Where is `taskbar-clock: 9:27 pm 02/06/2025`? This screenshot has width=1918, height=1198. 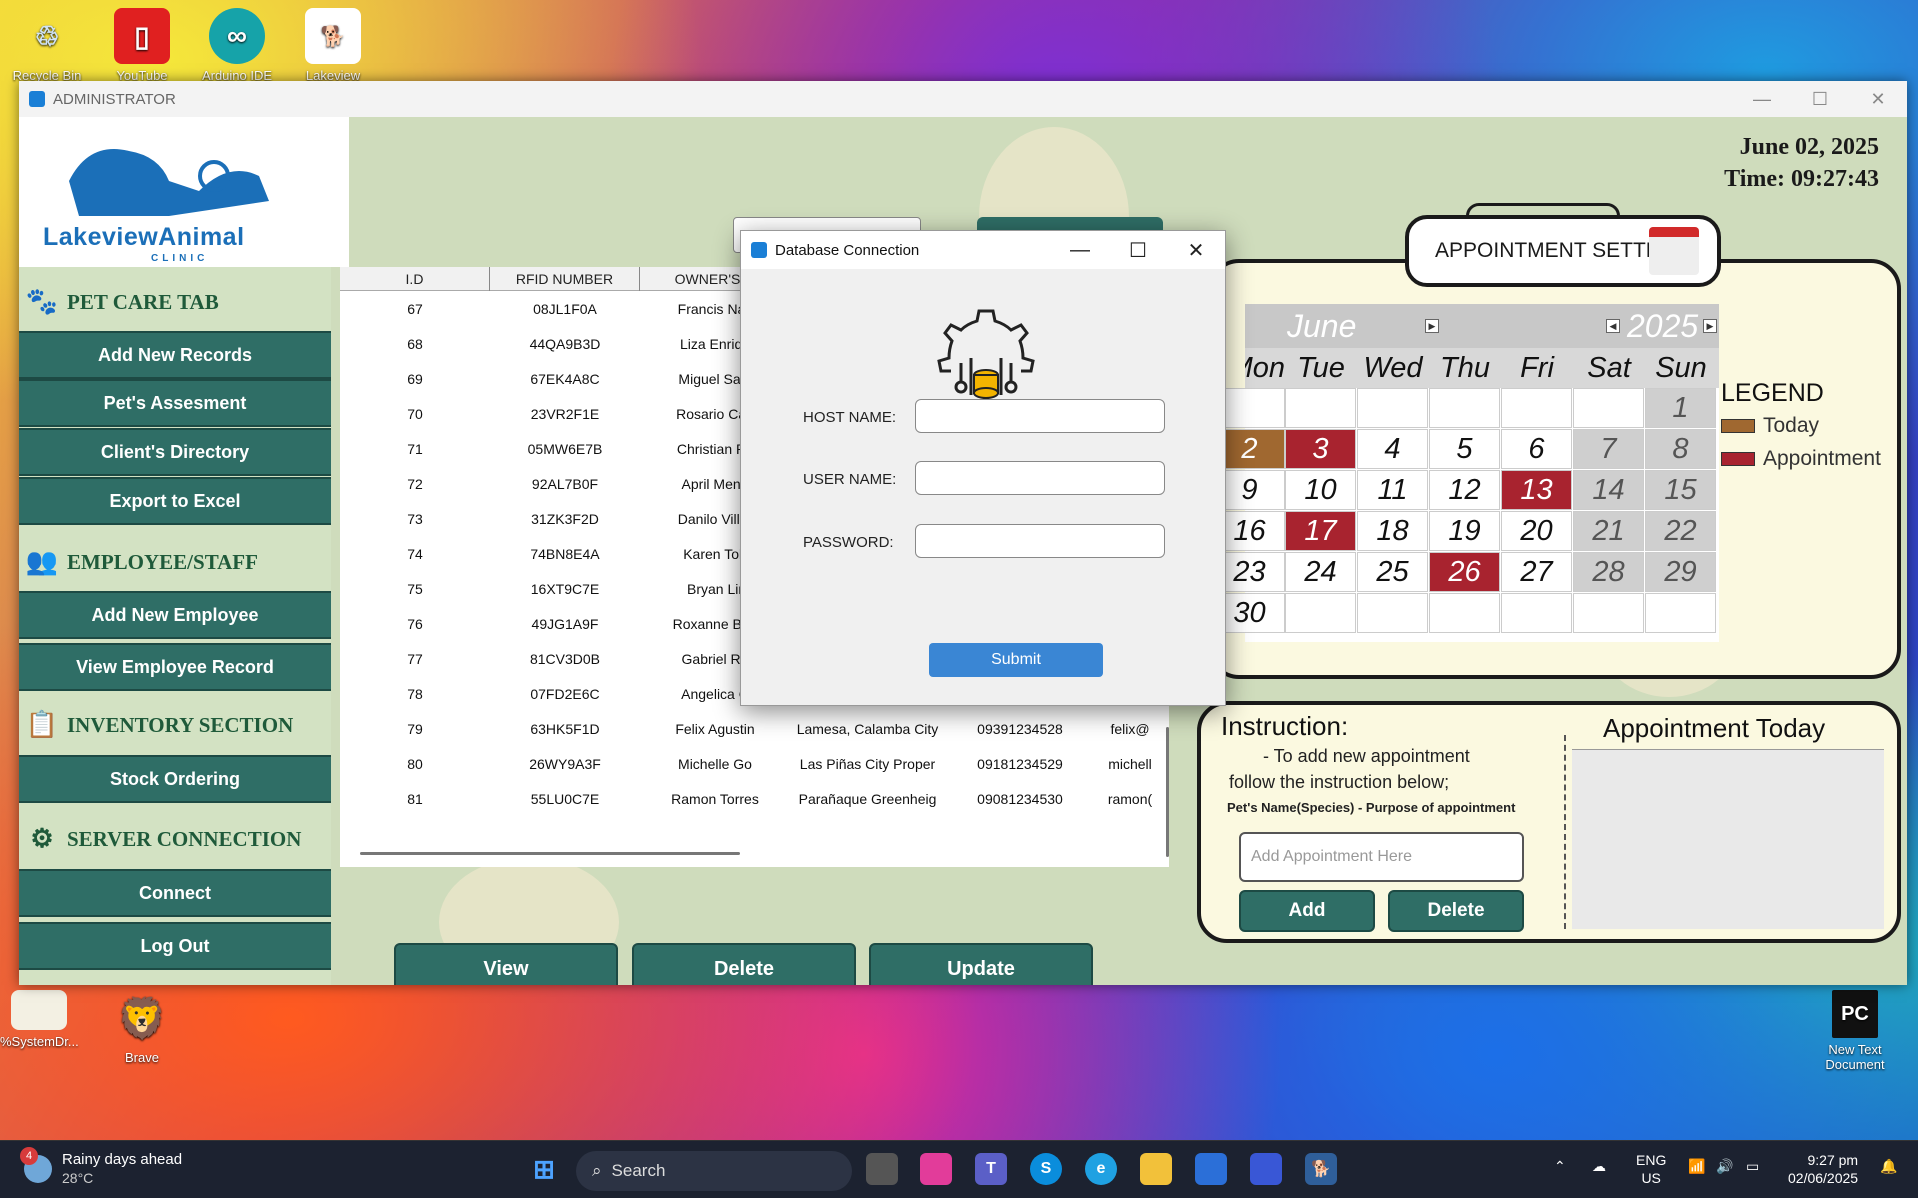
taskbar-clock: 9:27 pm 02/06/2025 is located at coordinates (1823, 1169).